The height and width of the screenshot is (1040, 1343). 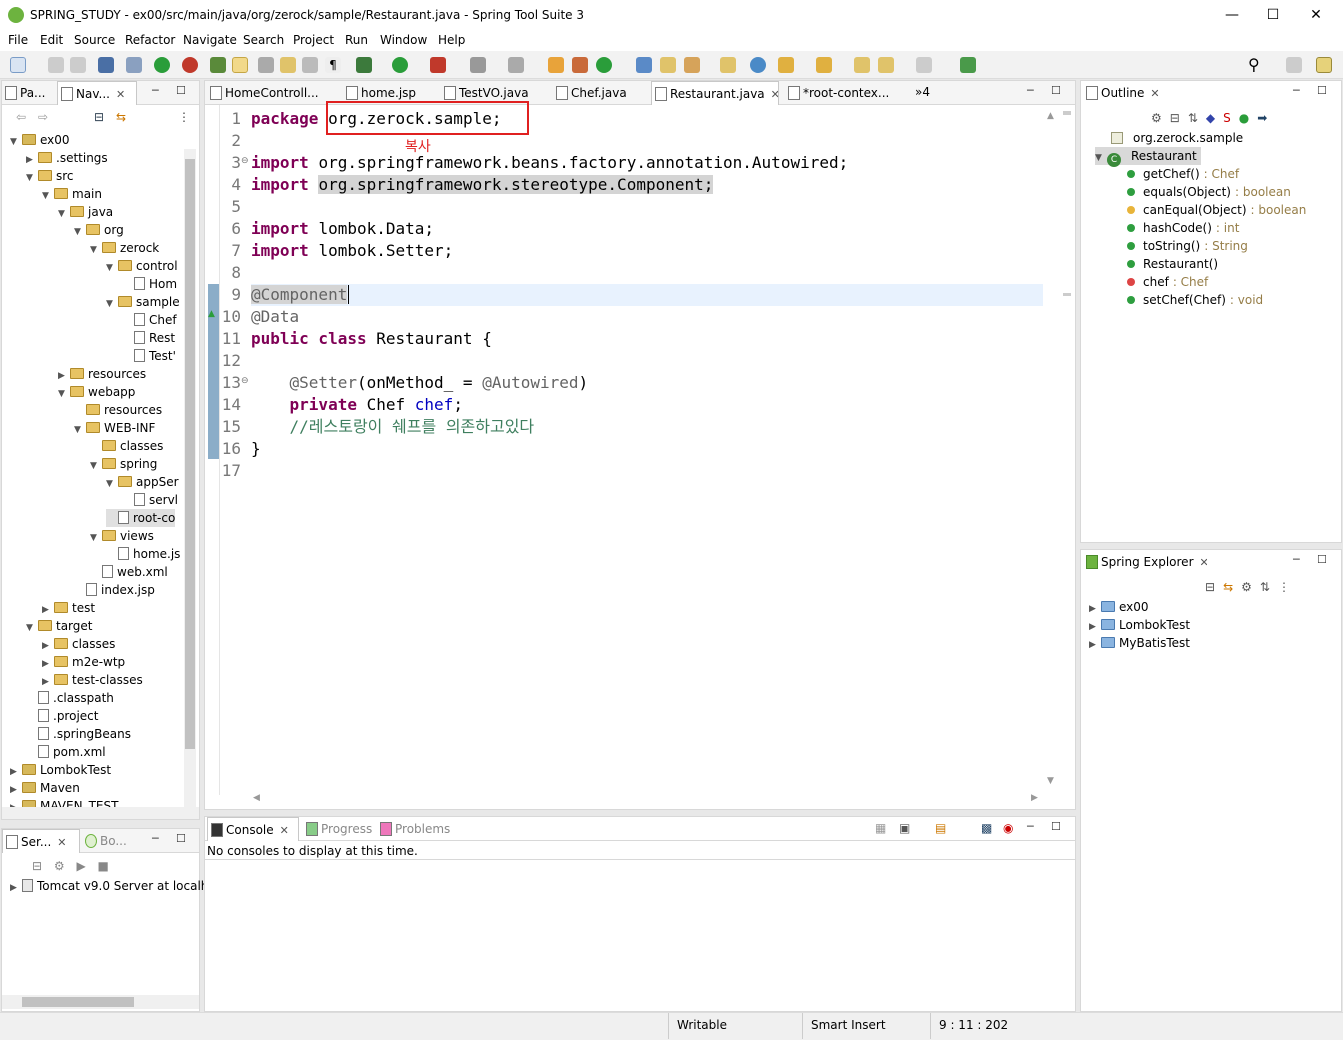 I want to click on menu-edit: Edit, so click(x=51, y=40).